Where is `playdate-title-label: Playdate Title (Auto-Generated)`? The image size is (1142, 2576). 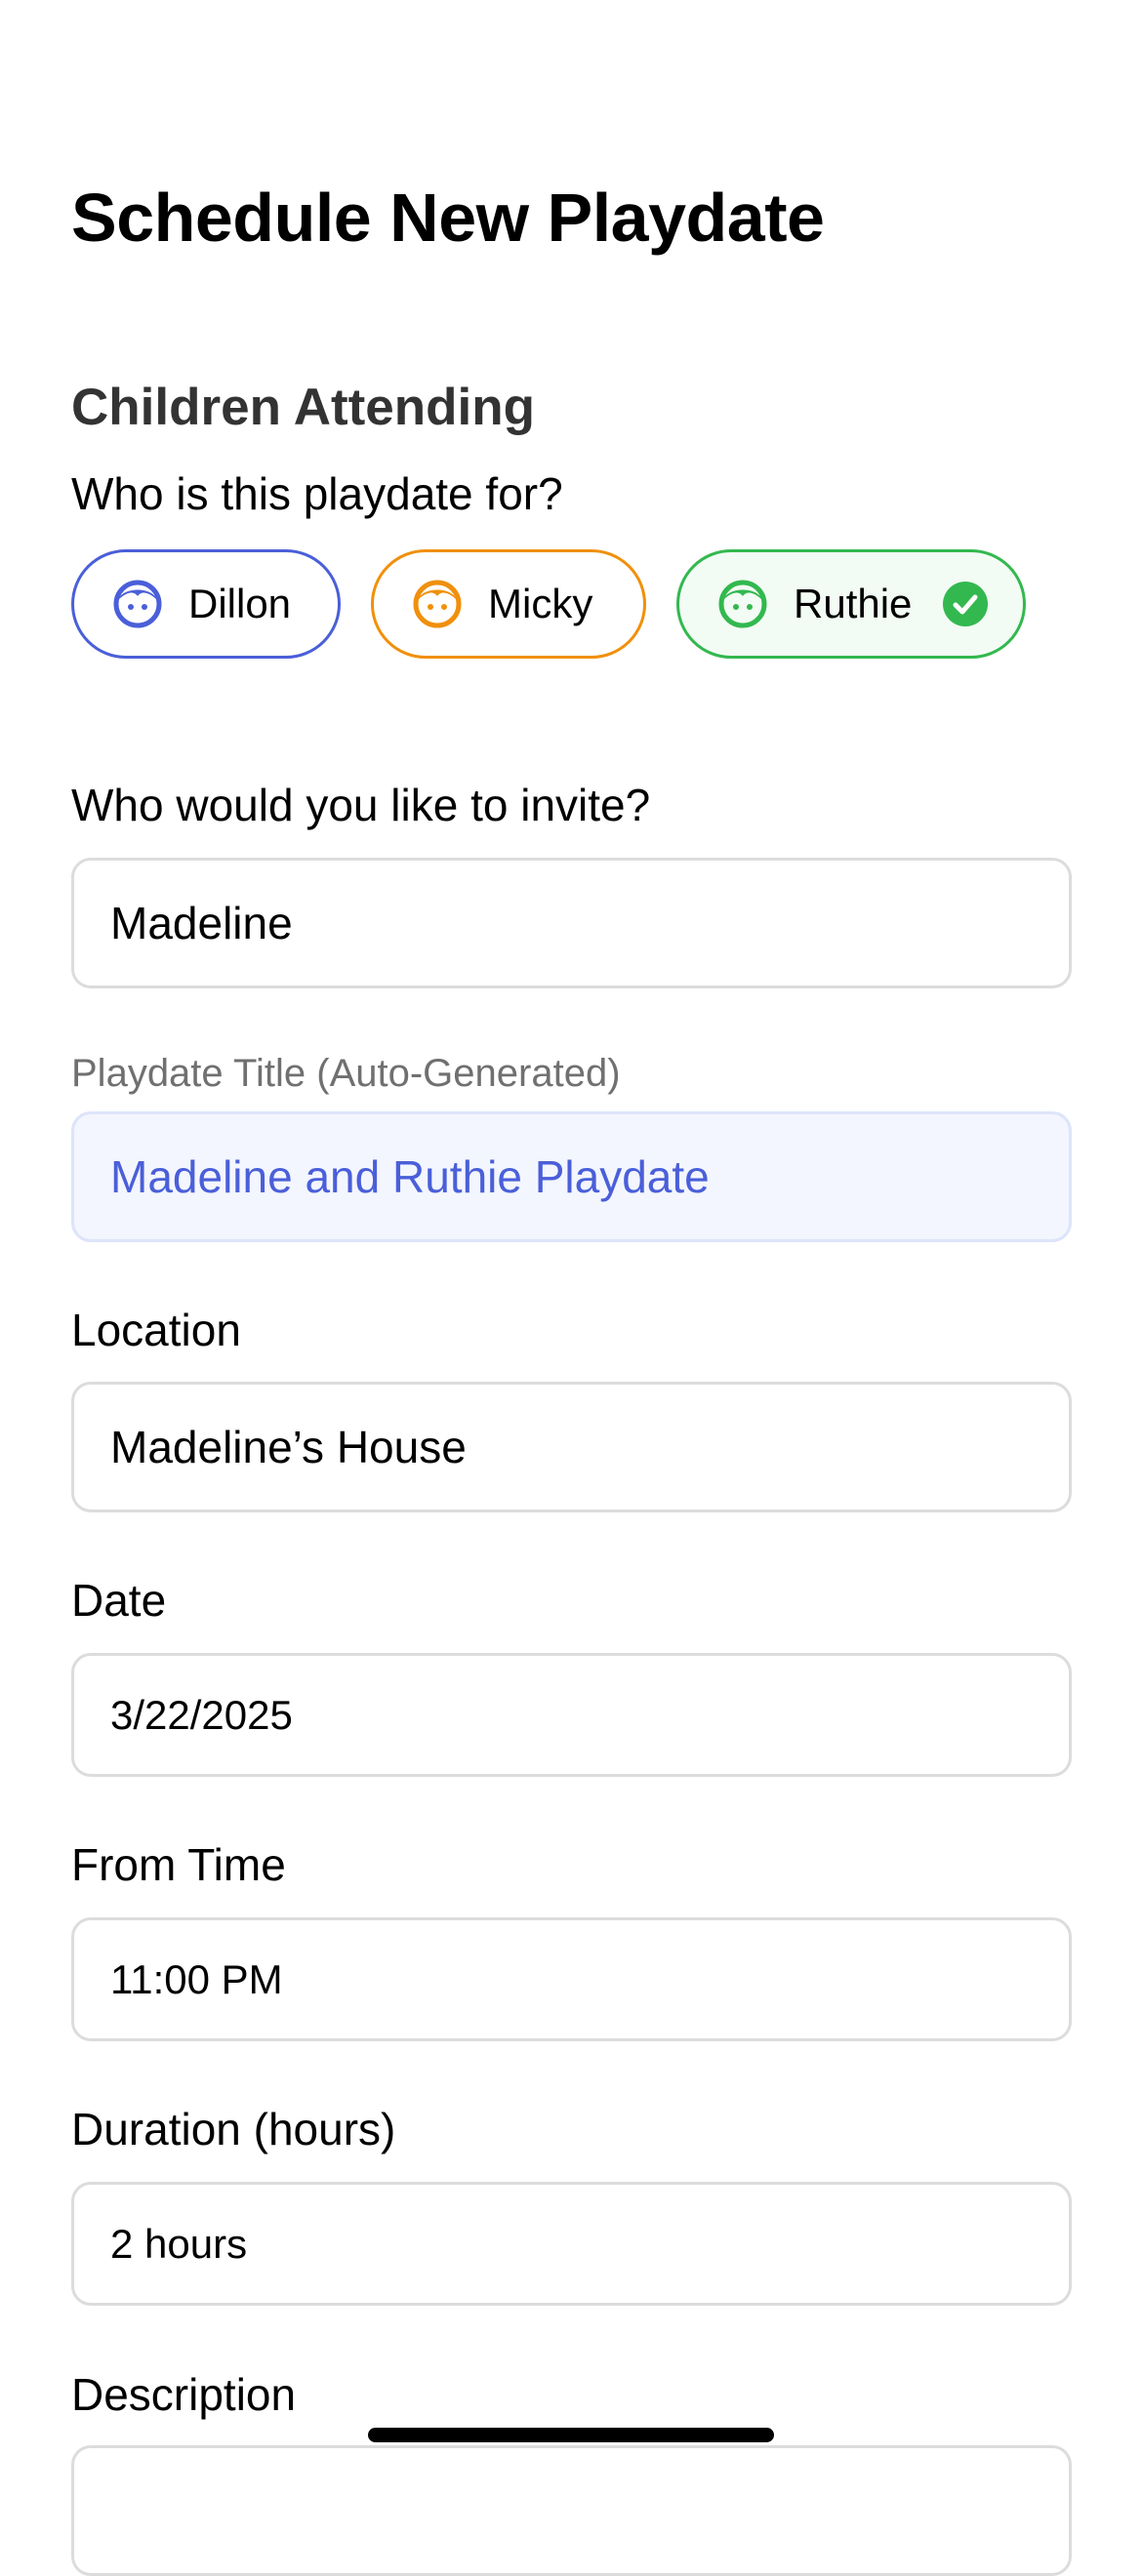
playdate-title-label: Playdate Title (Auto-Generated) is located at coordinates (346, 1073).